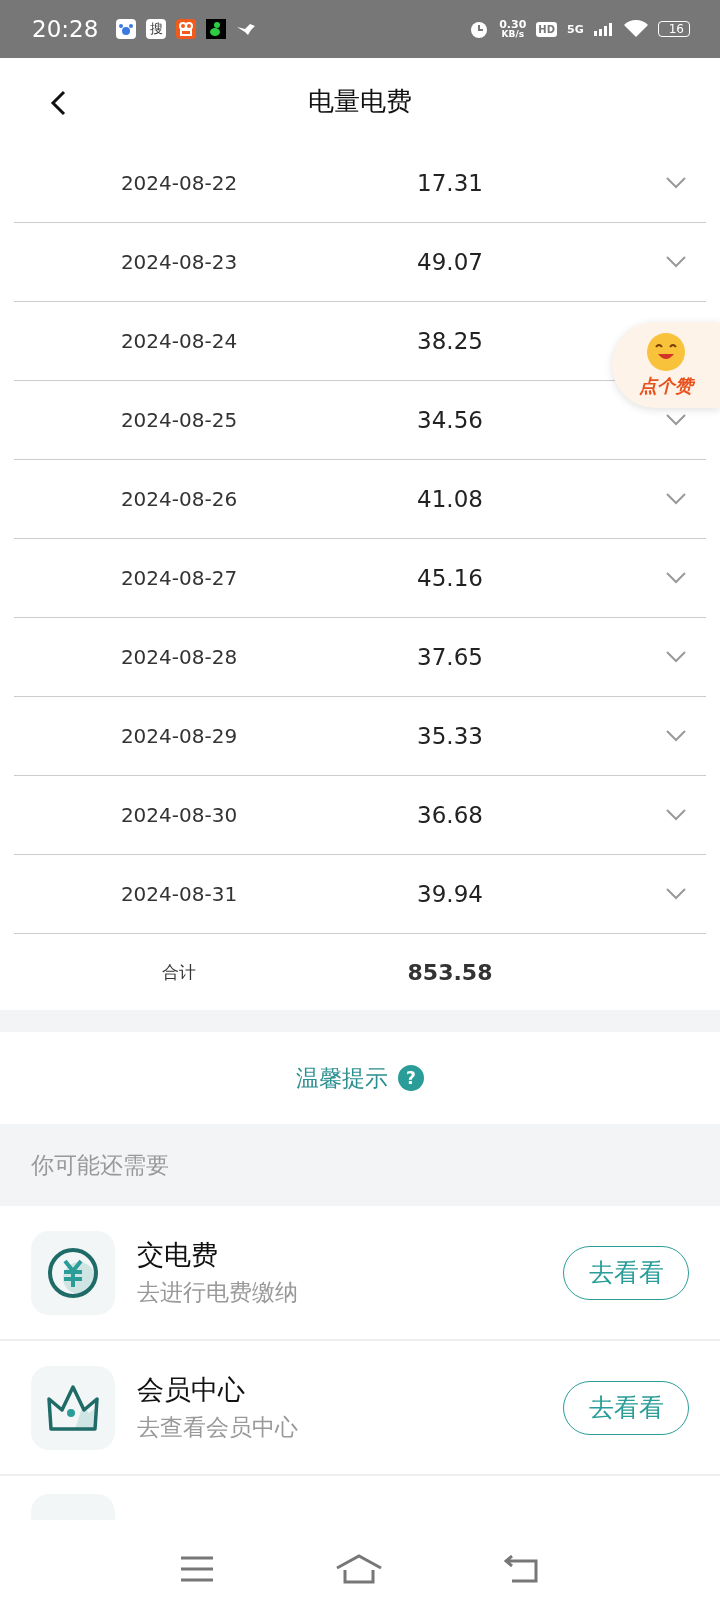 Image resolution: width=720 pixels, height=1600 pixels. Describe the element at coordinates (342, 1078) in the screenshot. I see `tips-link: 温馨提示` at that location.